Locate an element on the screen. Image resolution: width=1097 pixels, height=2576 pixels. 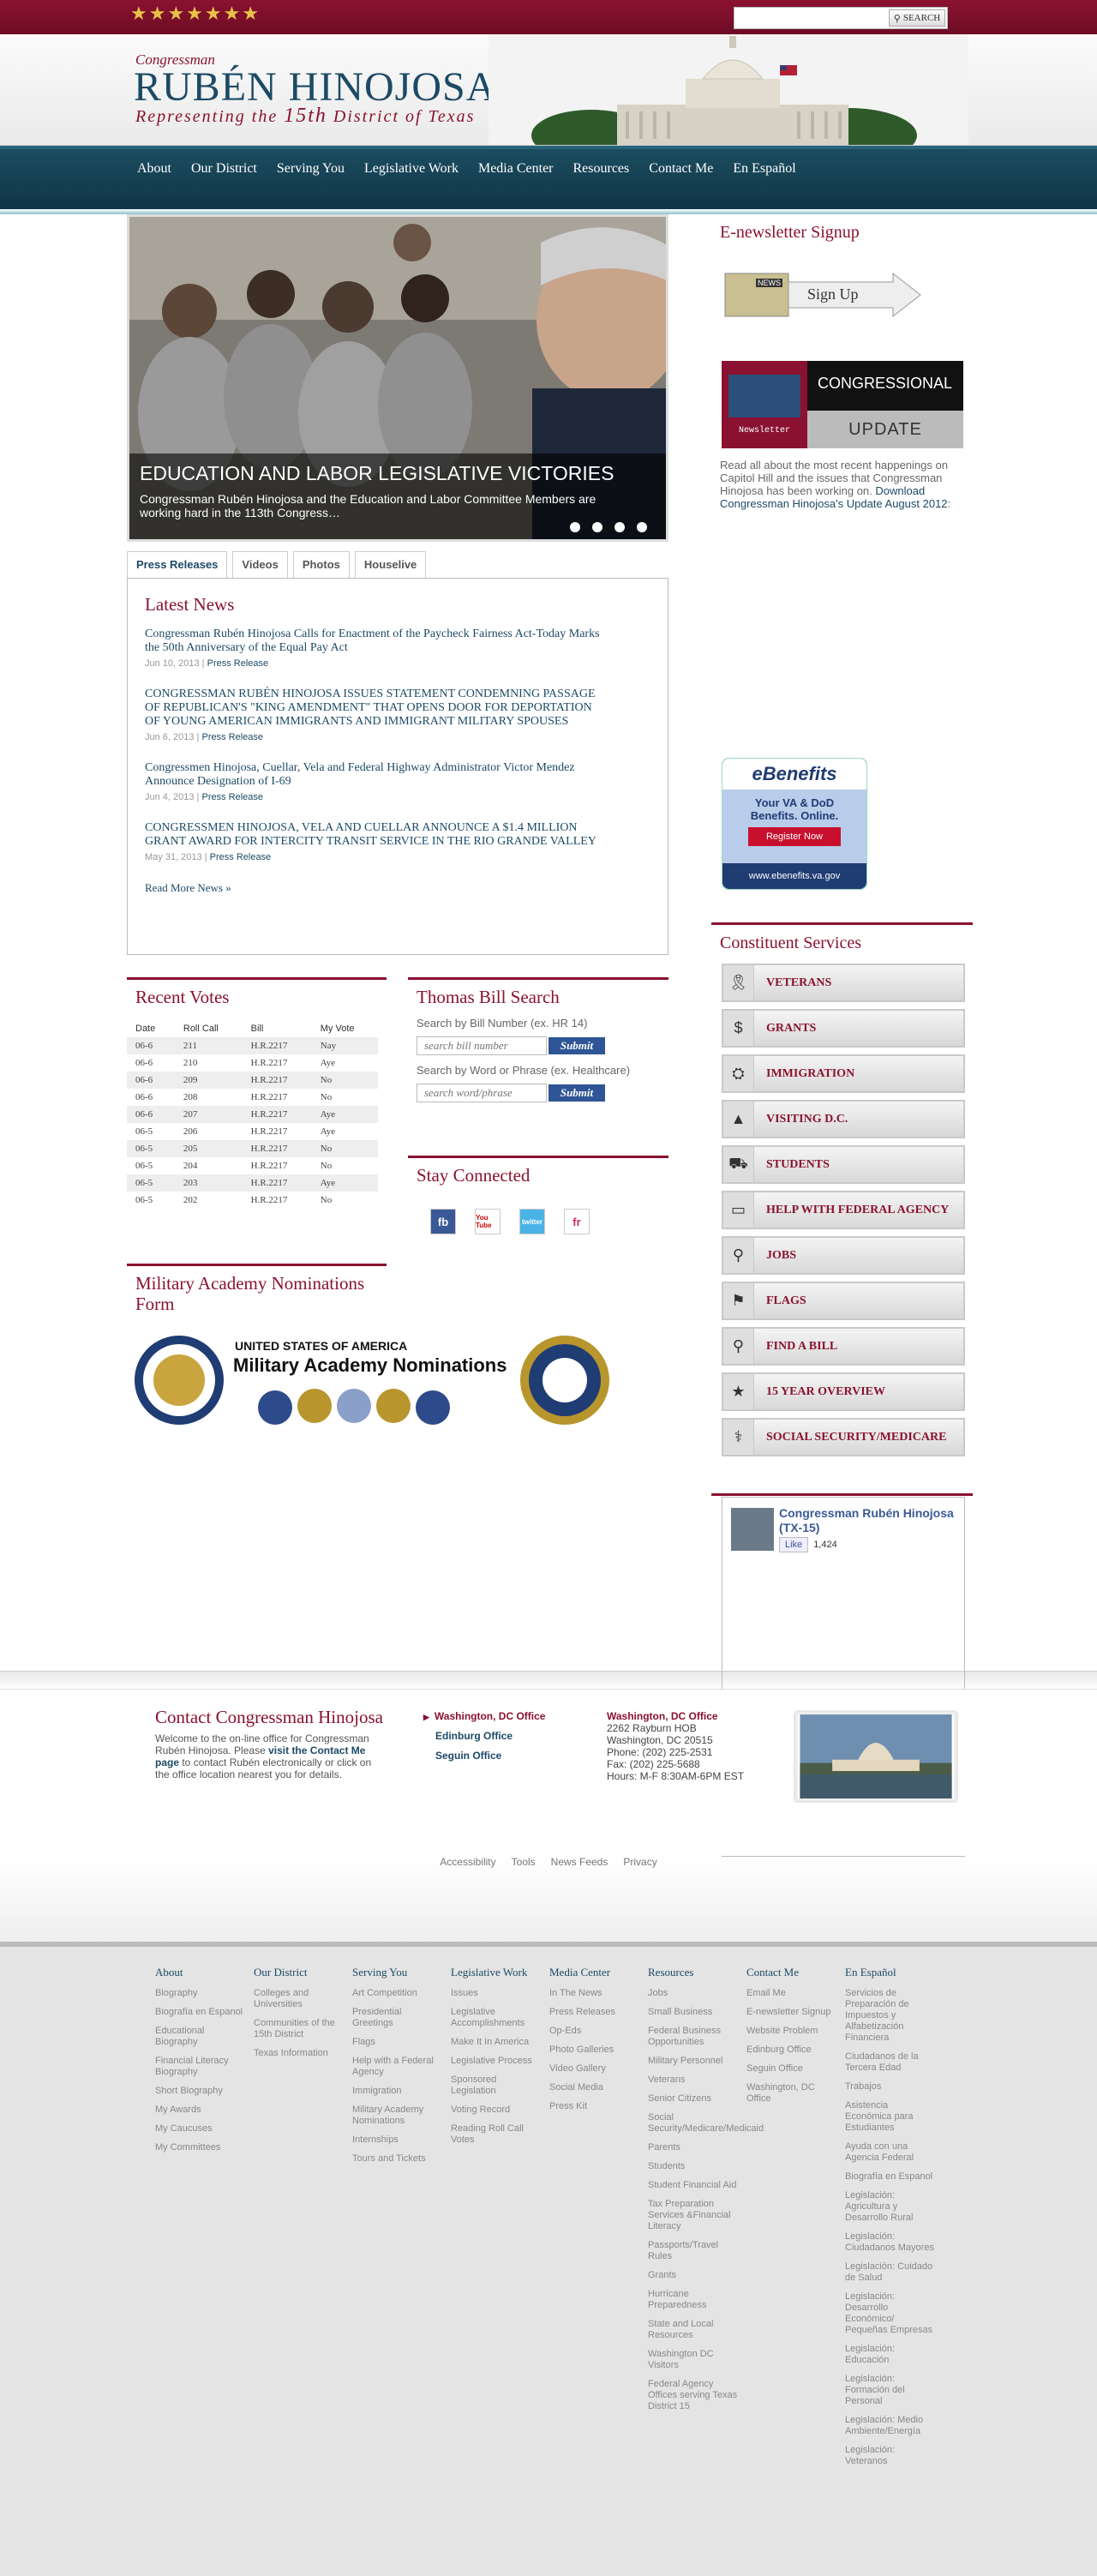
vote-roll-call: 206 is located at coordinates (209, 1131).